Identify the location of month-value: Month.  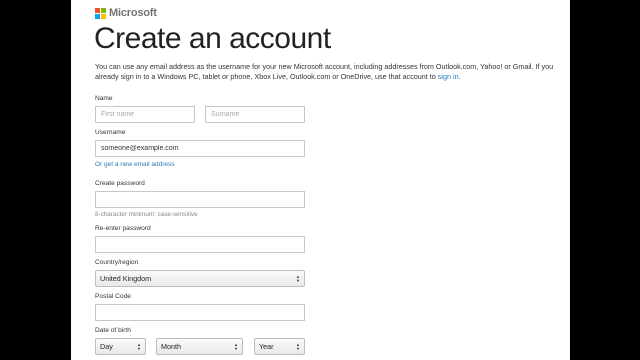
(171, 346).